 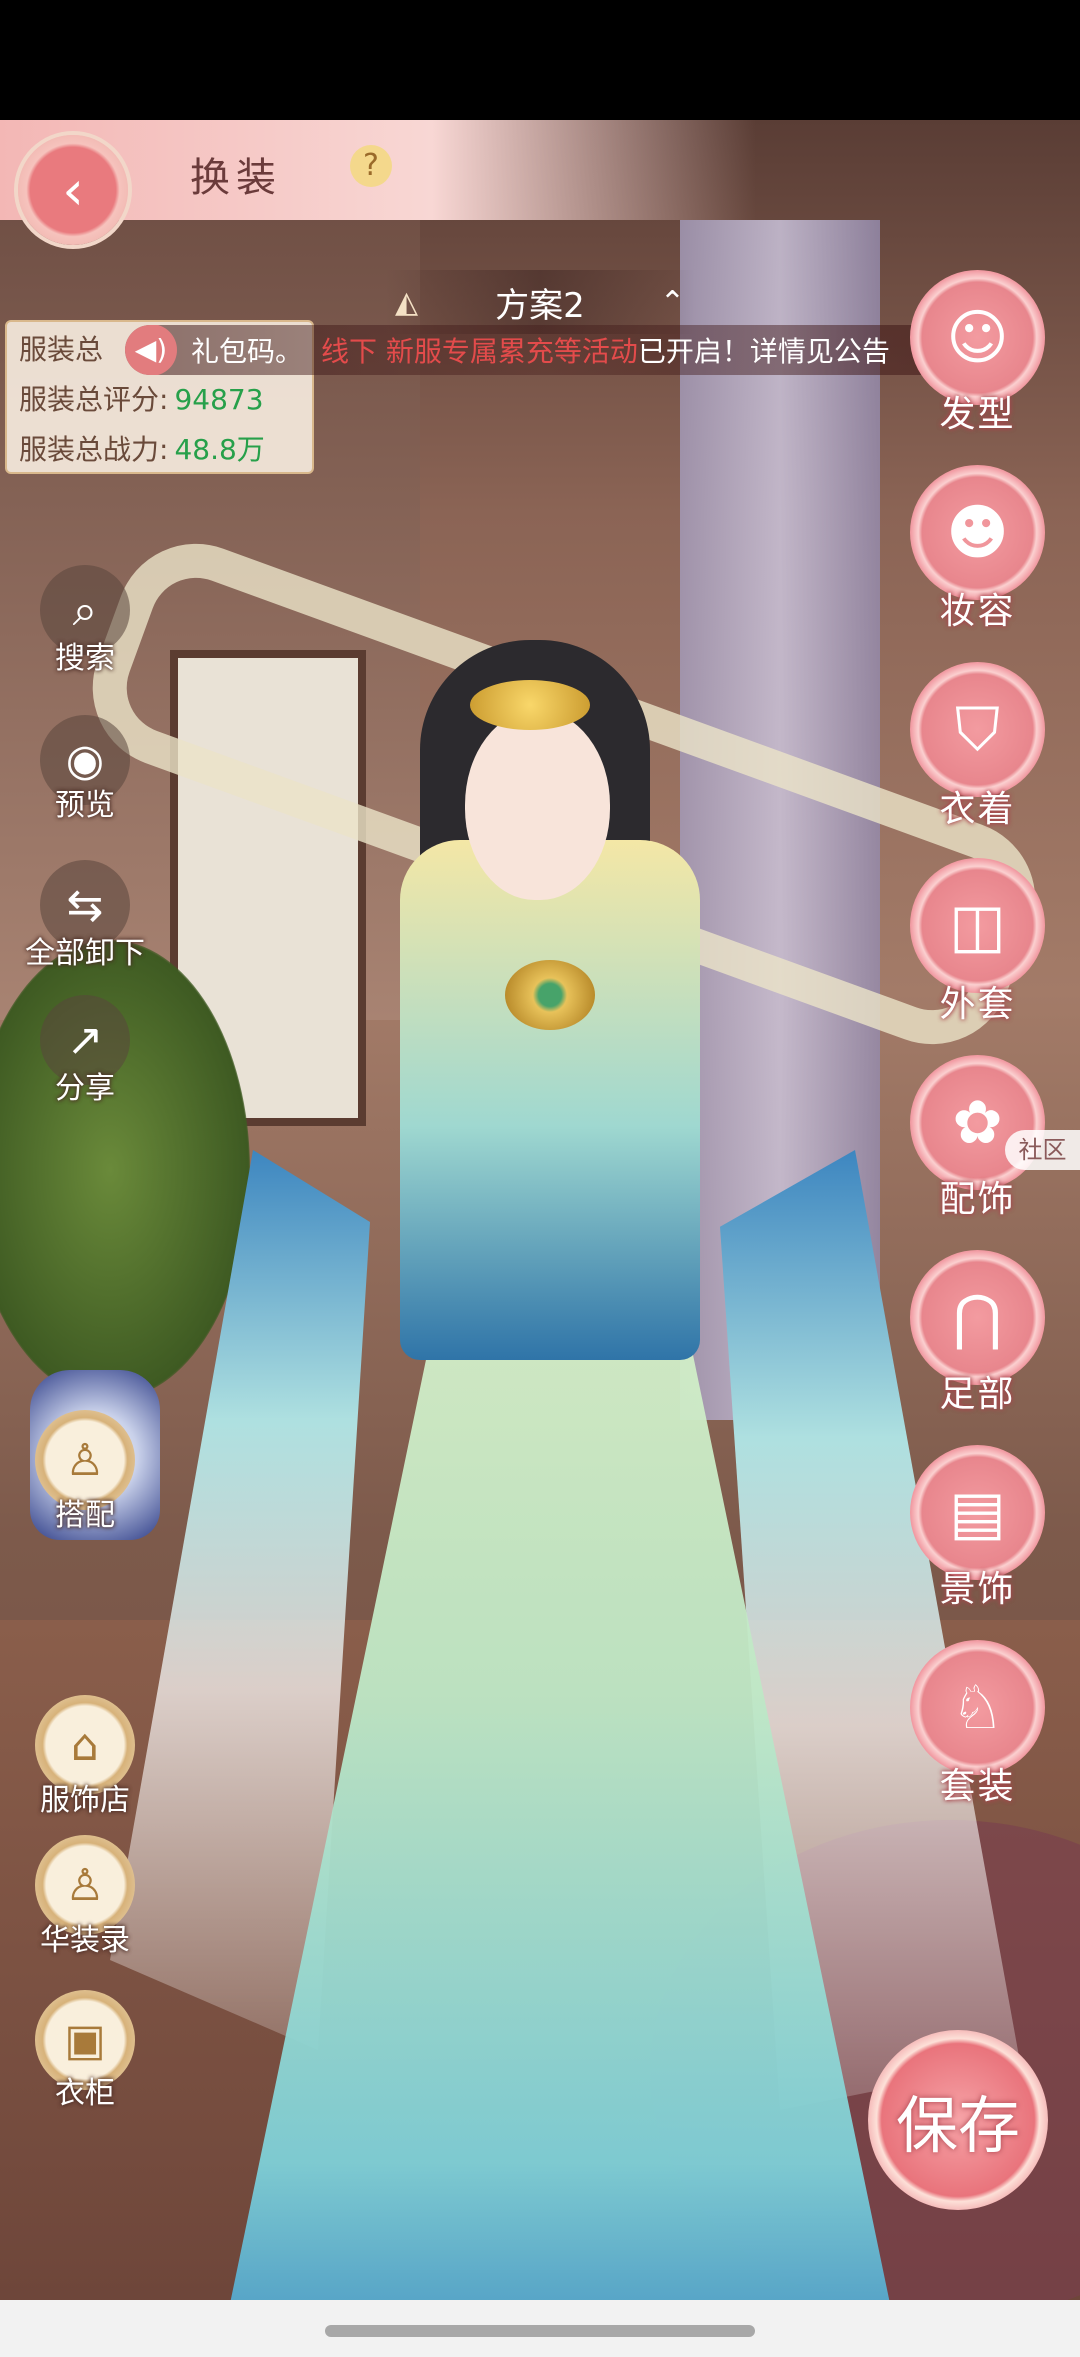 I want to click on share-label: 分享, so click(x=85, y=1088).